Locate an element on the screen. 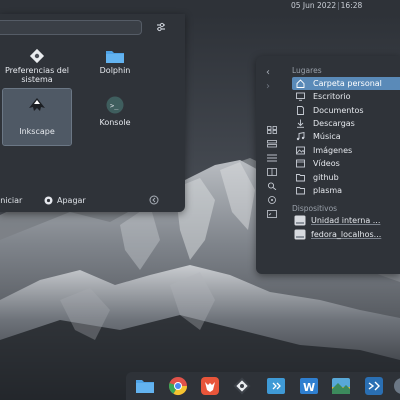  shutdown-button: Apagar is located at coordinates (65, 200).